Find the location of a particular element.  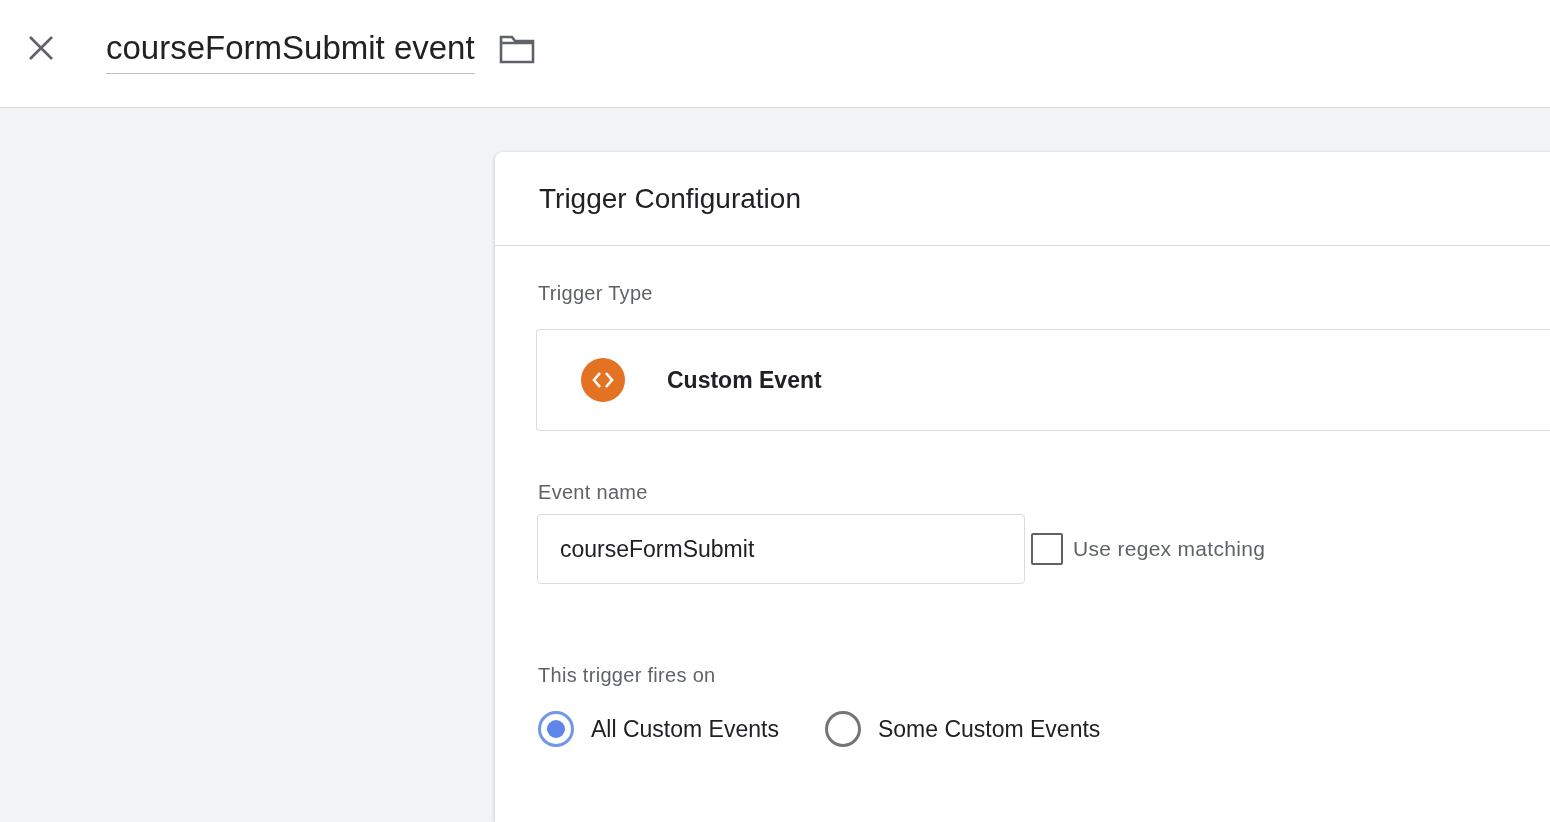

radio-option: Some Custom Events is located at coordinates (962, 729).